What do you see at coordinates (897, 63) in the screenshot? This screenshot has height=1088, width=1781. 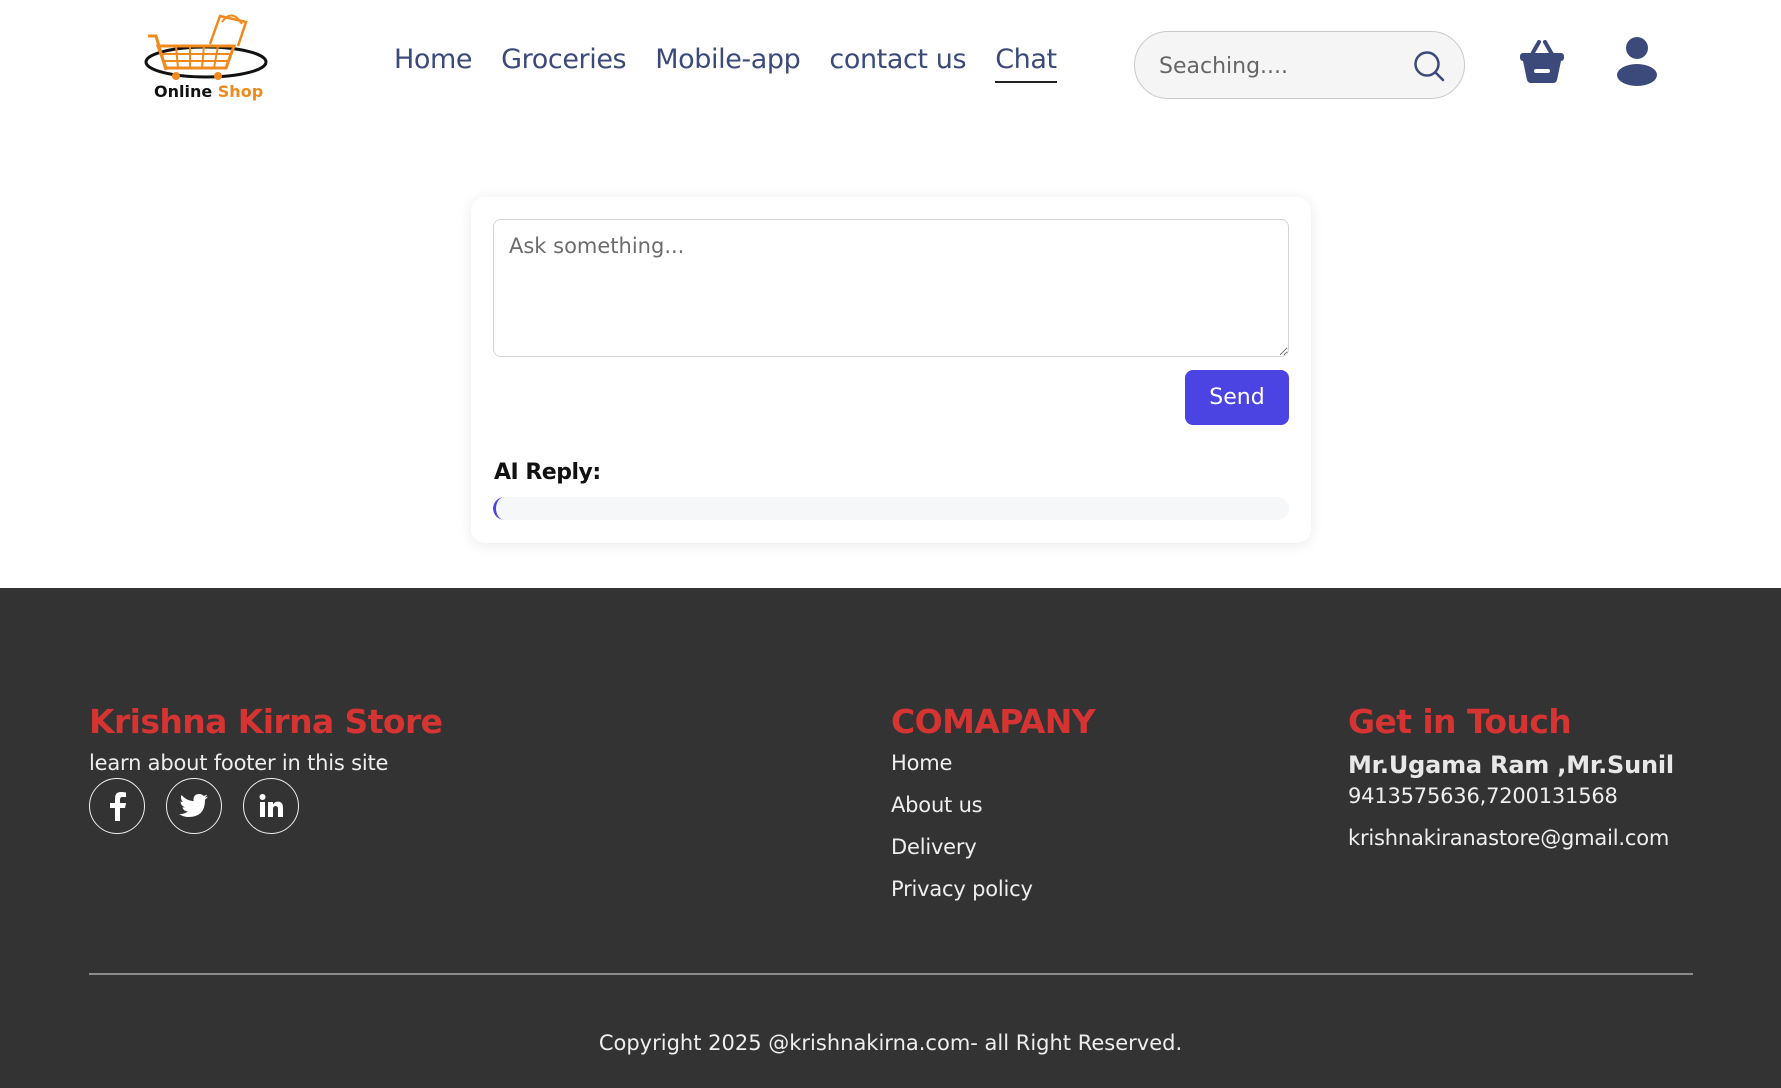 I see `nav-contact-us: contact us` at bounding box center [897, 63].